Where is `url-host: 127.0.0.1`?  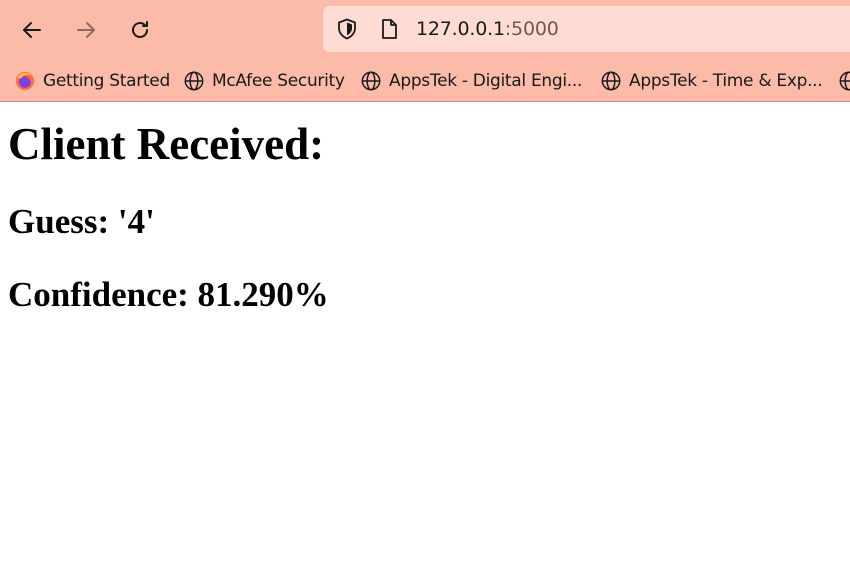
url-host: 127.0.0.1 is located at coordinates (460, 29).